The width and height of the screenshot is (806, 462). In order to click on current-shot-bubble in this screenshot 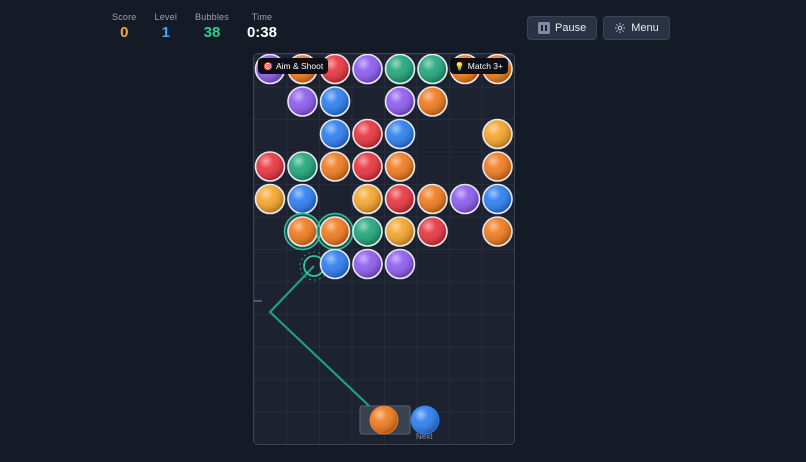, I will do `click(384, 420)`.